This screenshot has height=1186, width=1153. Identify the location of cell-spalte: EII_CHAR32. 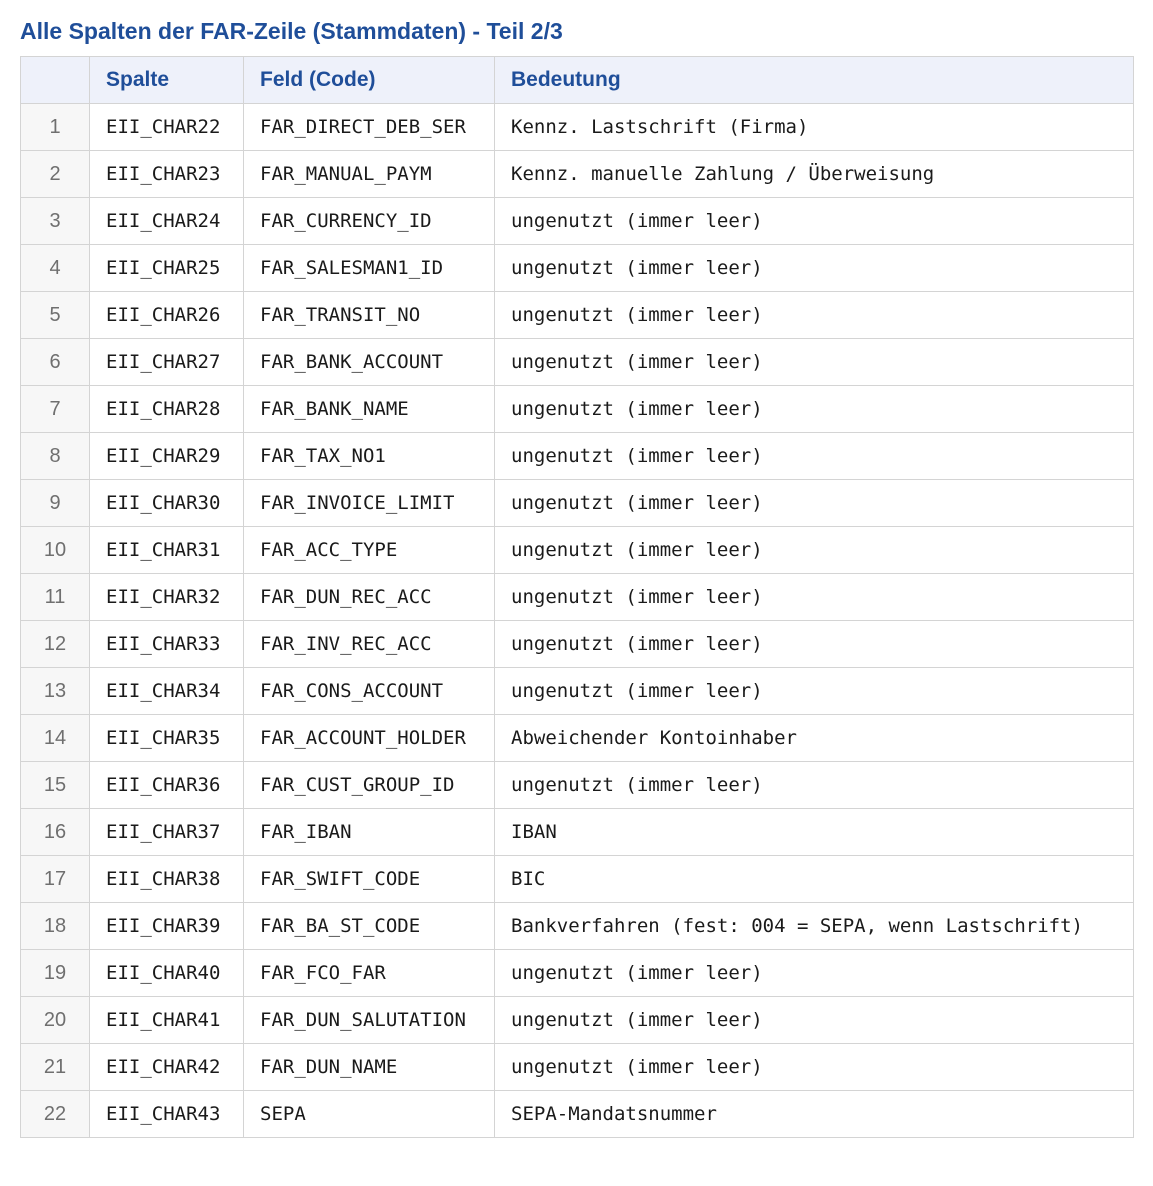
(166, 597).